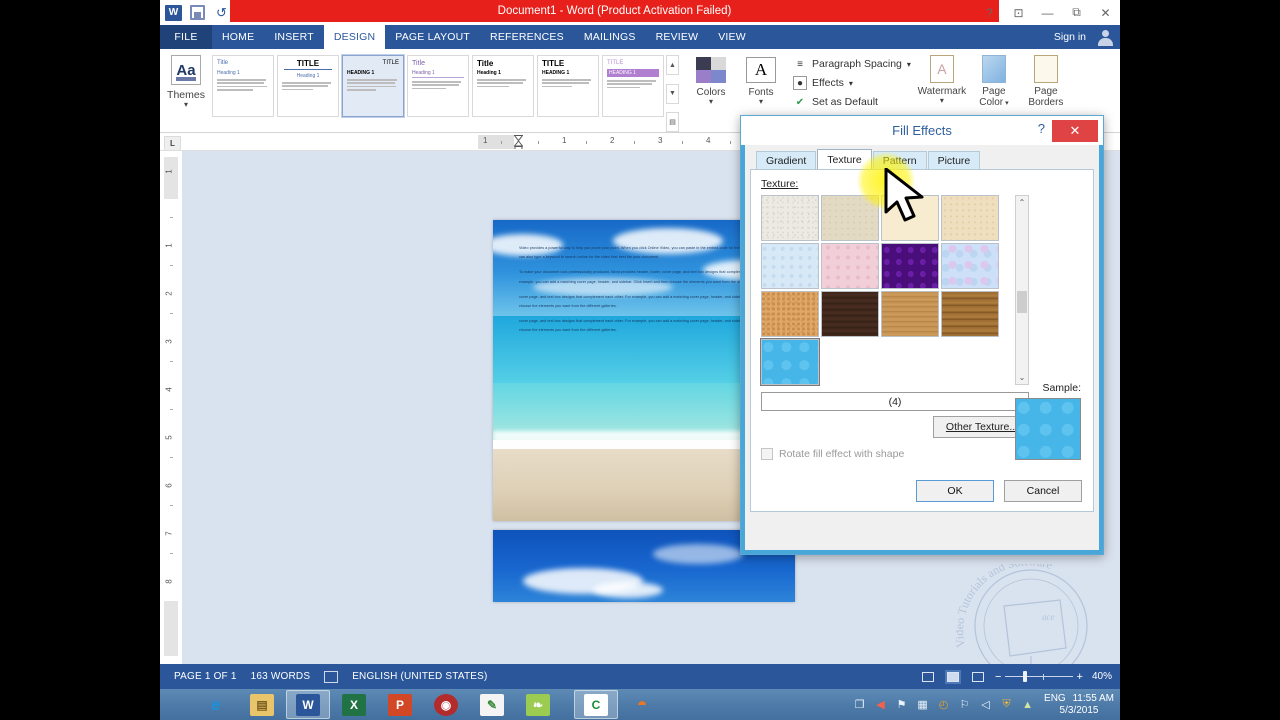  I want to click on zoom-out-button: −, so click(998, 676).